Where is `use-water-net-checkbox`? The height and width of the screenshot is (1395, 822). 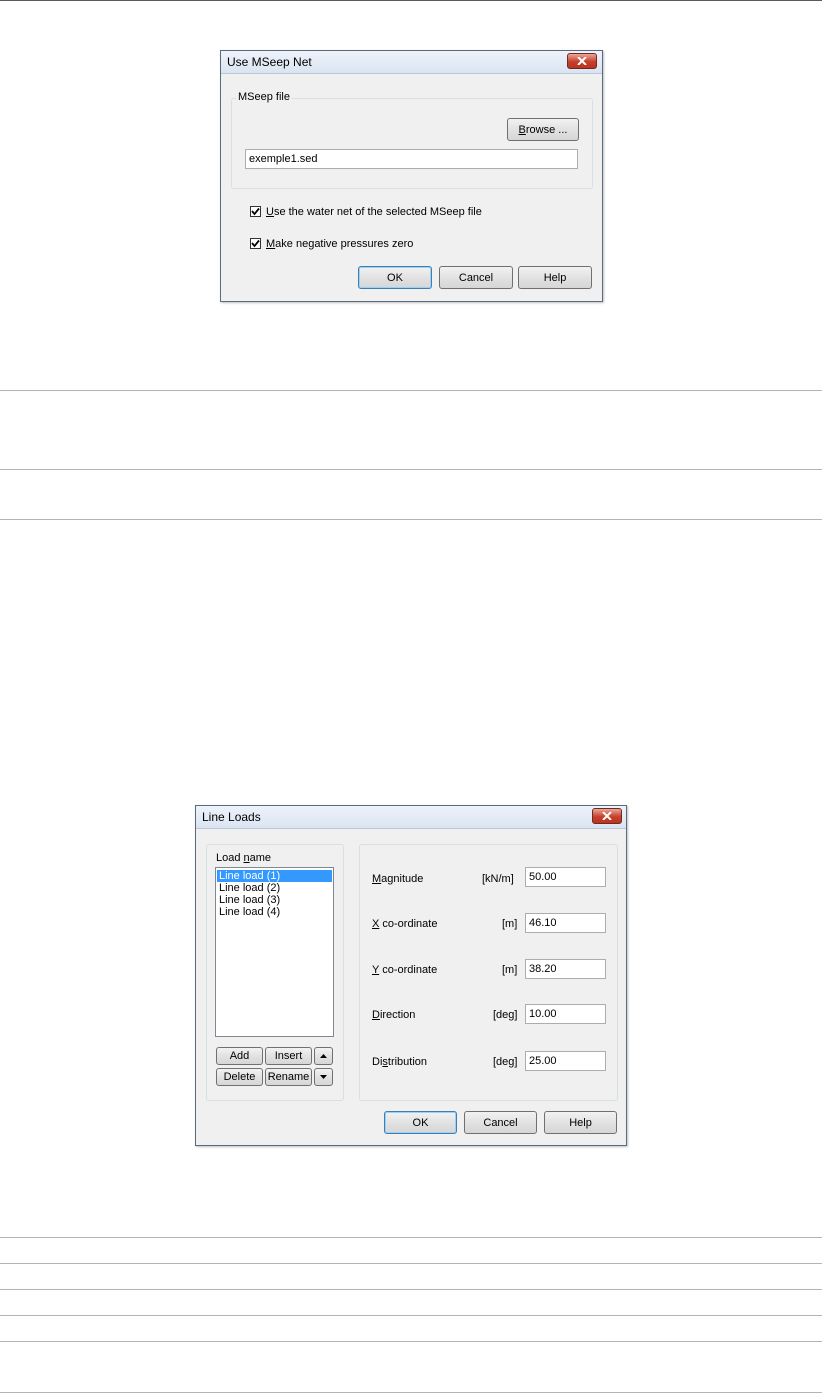 use-water-net-checkbox is located at coordinates (255, 211).